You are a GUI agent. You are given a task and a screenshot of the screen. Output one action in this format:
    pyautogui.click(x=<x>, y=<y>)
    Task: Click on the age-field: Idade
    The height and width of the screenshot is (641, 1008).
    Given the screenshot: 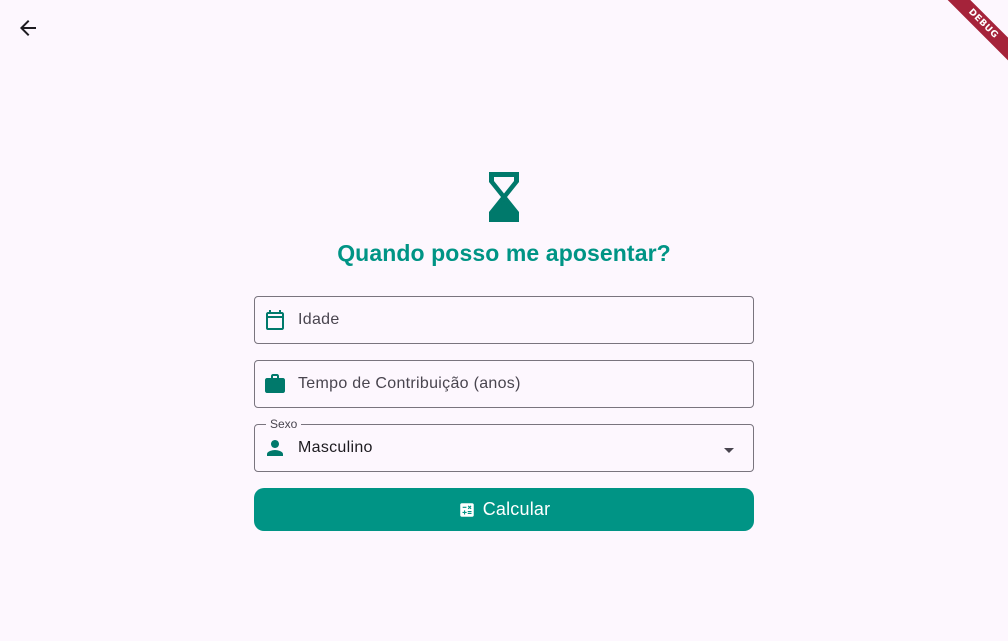 What is the action you would take?
    pyautogui.click(x=504, y=320)
    